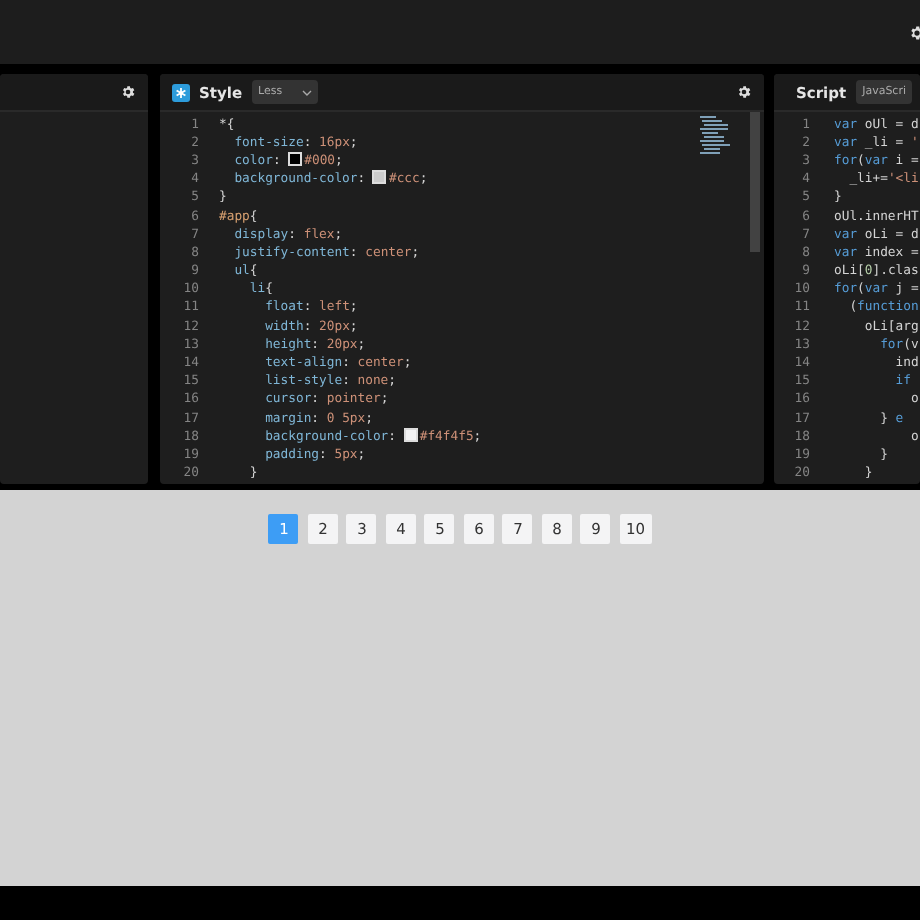  What do you see at coordinates (754, 182) in the screenshot?
I see `scrollbar` at bounding box center [754, 182].